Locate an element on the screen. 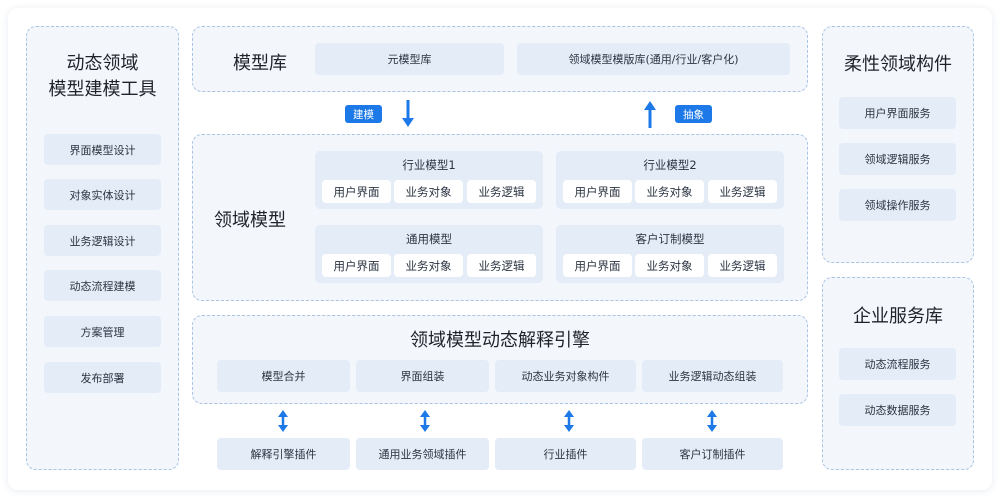 The image size is (1000, 496). industry-model-2-ui: 用户界面 is located at coordinates (597, 191).